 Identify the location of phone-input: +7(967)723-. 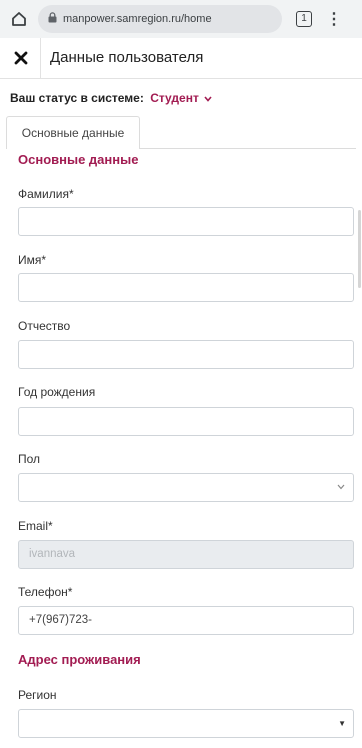
(186, 620).